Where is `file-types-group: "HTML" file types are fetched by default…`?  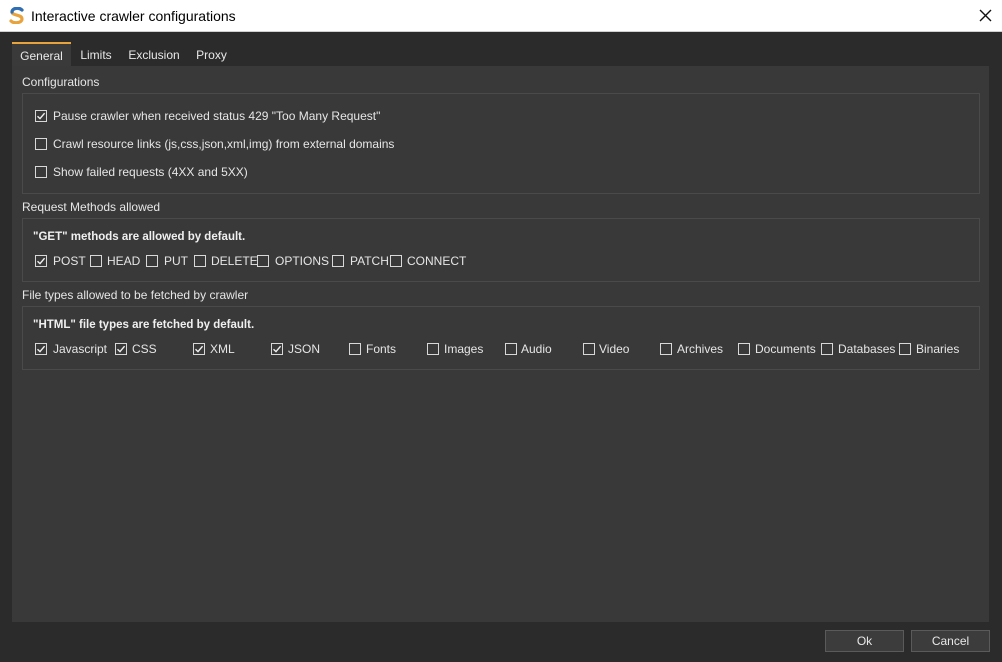
file-types-group: "HTML" file types are fetched by default… is located at coordinates (501, 338).